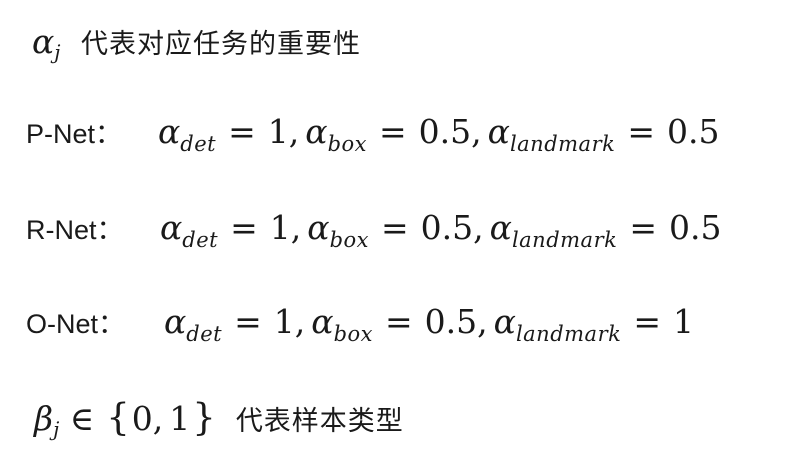 The width and height of the screenshot is (800, 468). What do you see at coordinates (44, 418) in the screenshot?
I see `beta-symbol: β` at bounding box center [44, 418].